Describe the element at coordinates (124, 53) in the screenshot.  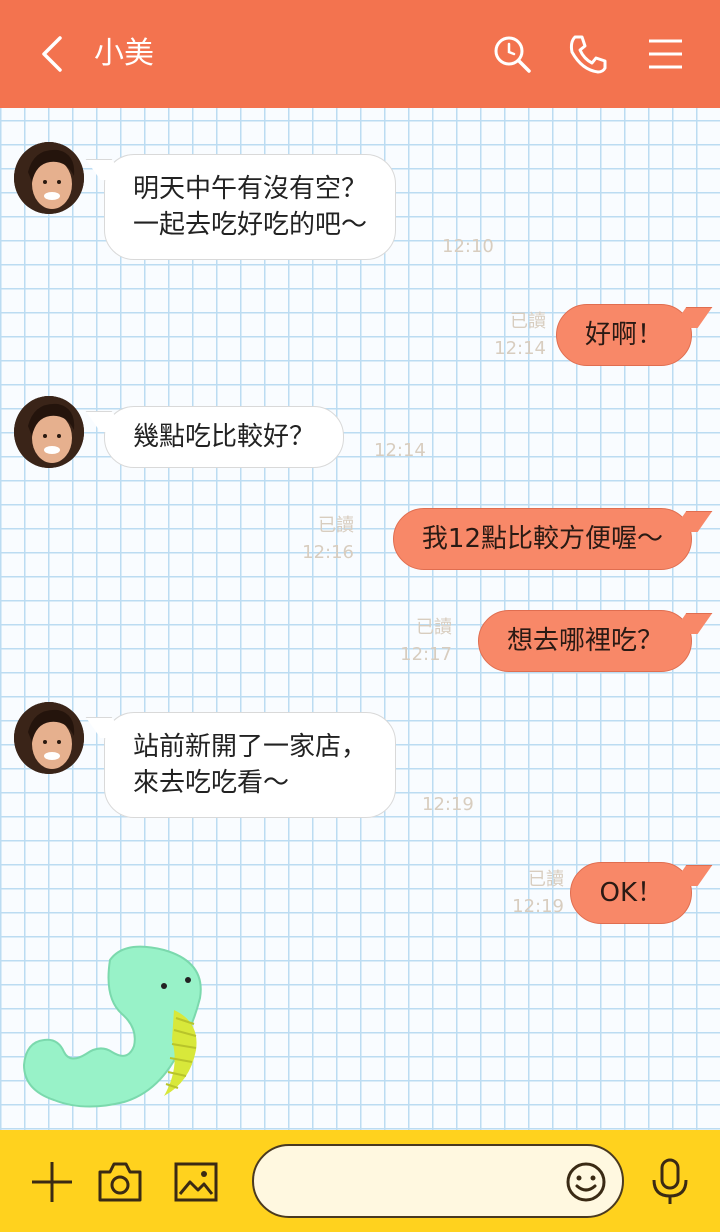
I see `contact-name: 小美` at that location.